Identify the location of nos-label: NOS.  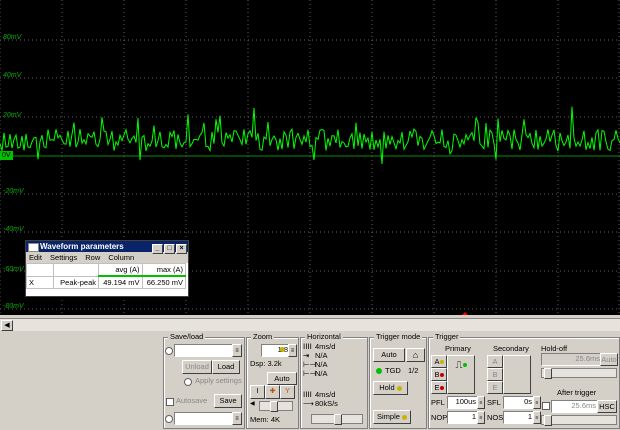
(495, 417).